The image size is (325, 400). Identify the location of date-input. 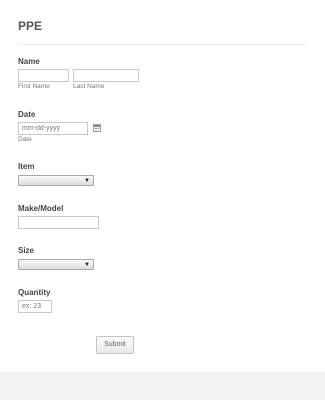
(53, 128).